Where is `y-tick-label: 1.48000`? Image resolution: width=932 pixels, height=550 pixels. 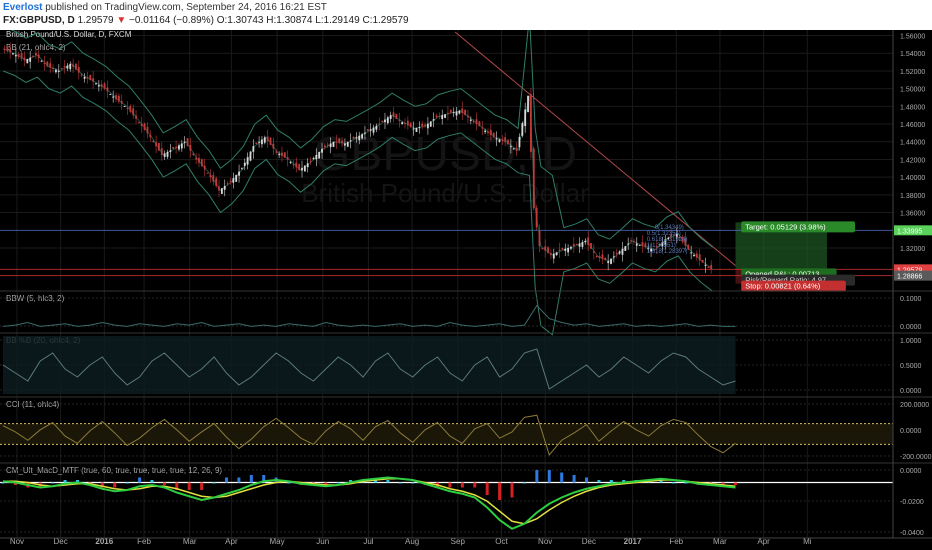 y-tick-label: 1.48000 is located at coordinates (912, 107).